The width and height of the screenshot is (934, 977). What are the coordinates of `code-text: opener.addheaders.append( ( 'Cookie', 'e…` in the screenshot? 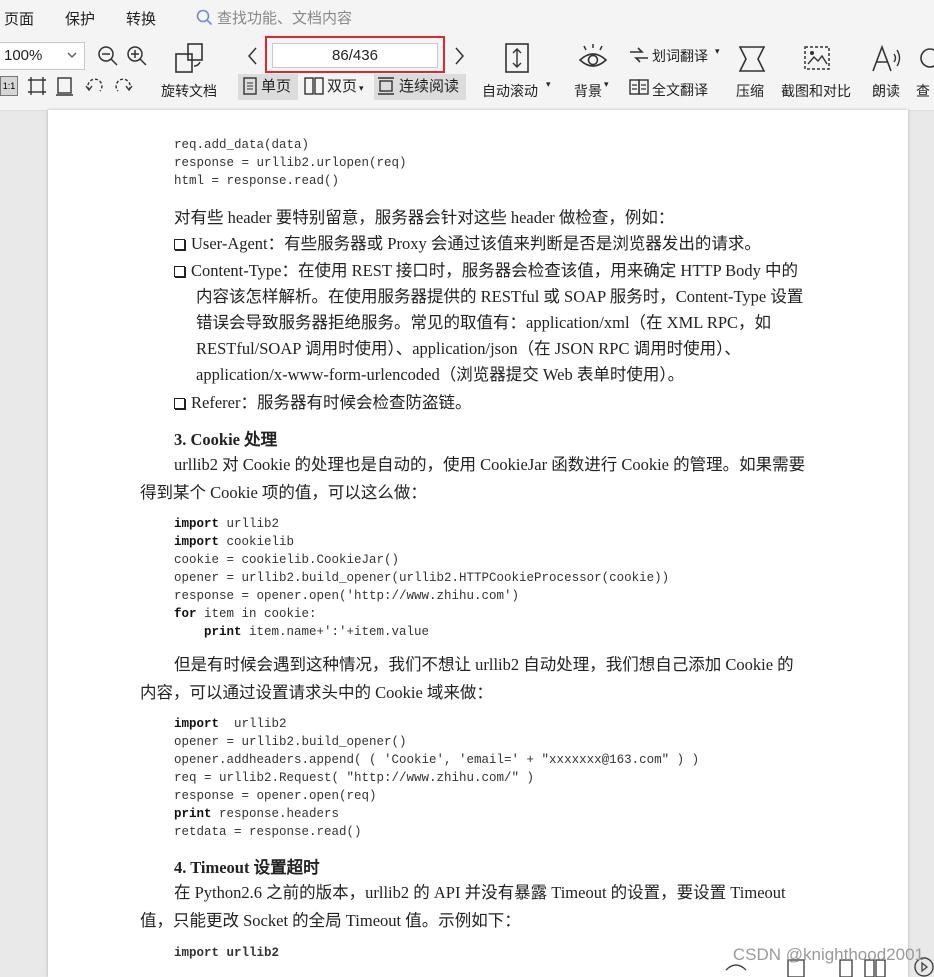 It's located at (437, 760).